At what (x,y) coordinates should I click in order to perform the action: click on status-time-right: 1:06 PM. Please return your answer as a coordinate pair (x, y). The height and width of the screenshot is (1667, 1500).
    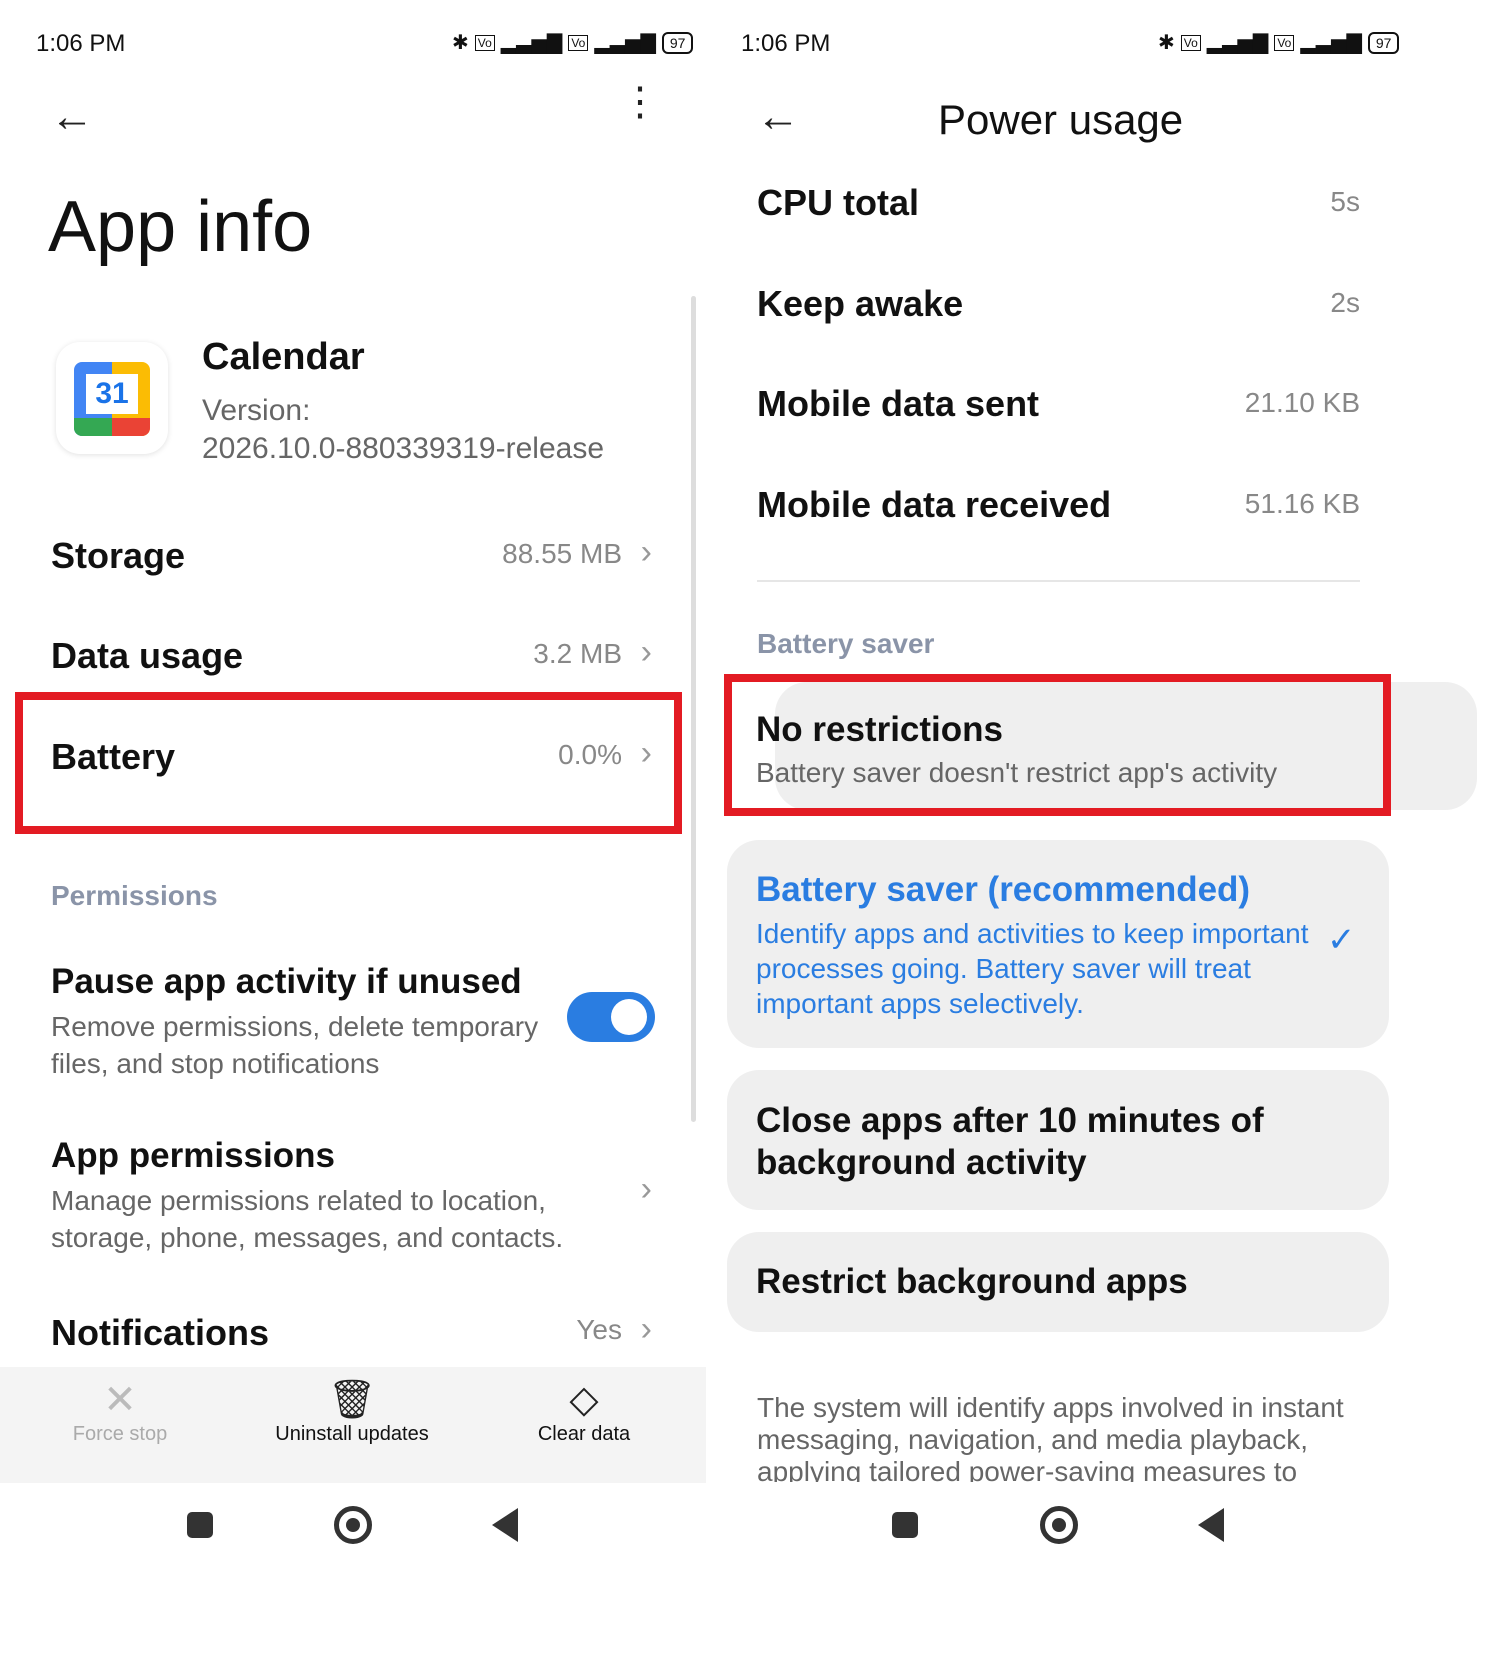
    Looking at the image, I should click on (786, 43).